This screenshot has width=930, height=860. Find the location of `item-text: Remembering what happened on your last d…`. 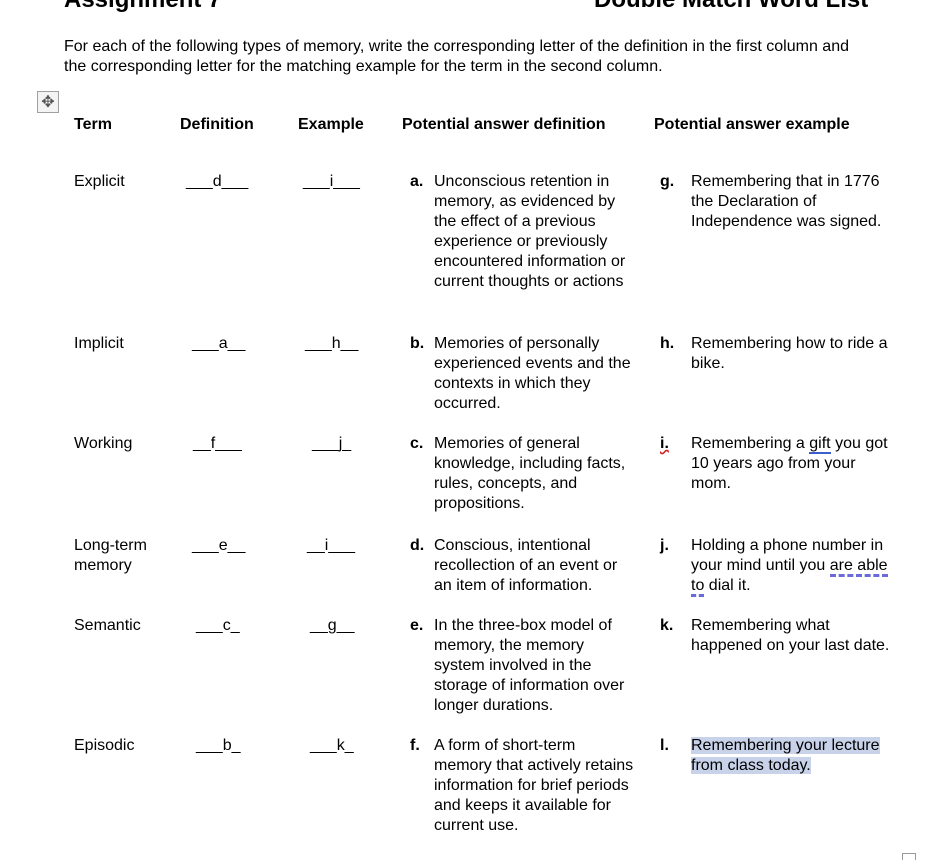

item-text: Remembering what happened on your last d… is located at coordinates (790, 635).